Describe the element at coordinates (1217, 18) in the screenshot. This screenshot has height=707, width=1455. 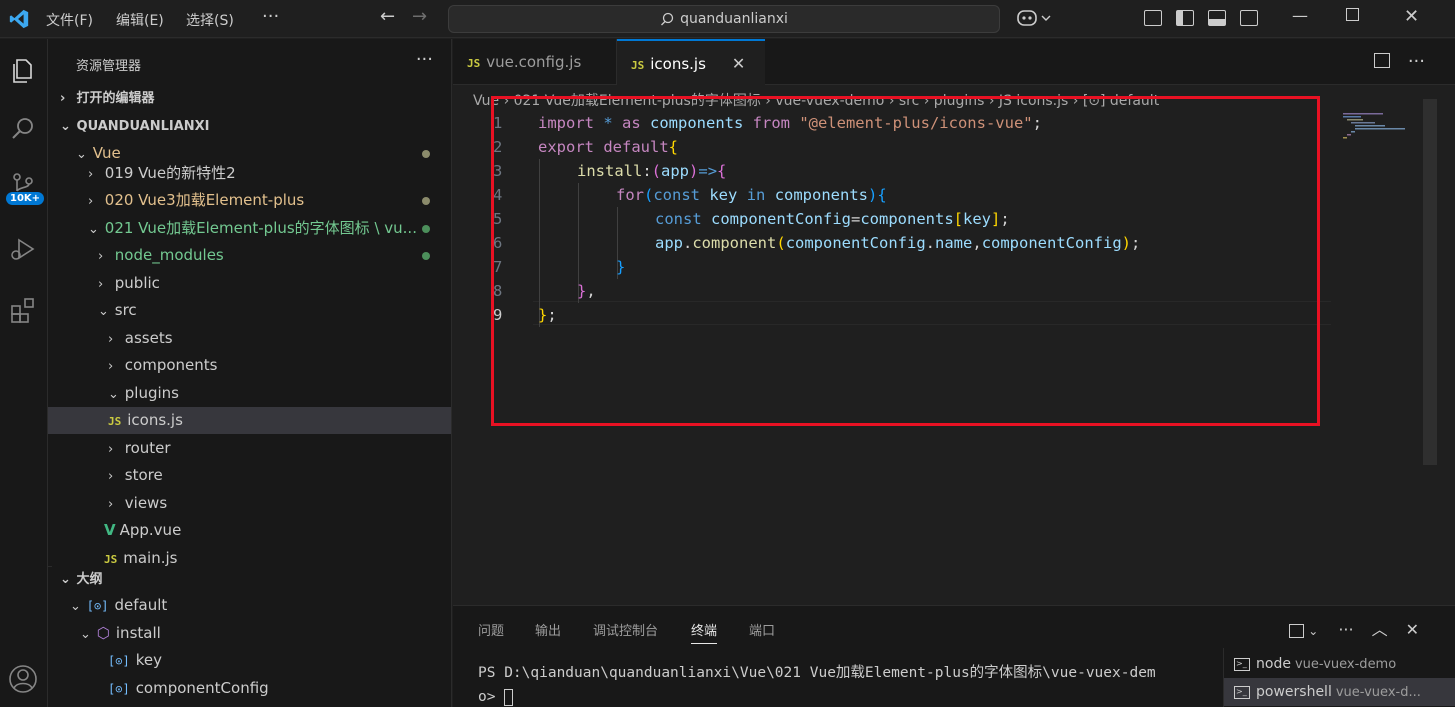
I see `toggle-panel-icon` at that location.